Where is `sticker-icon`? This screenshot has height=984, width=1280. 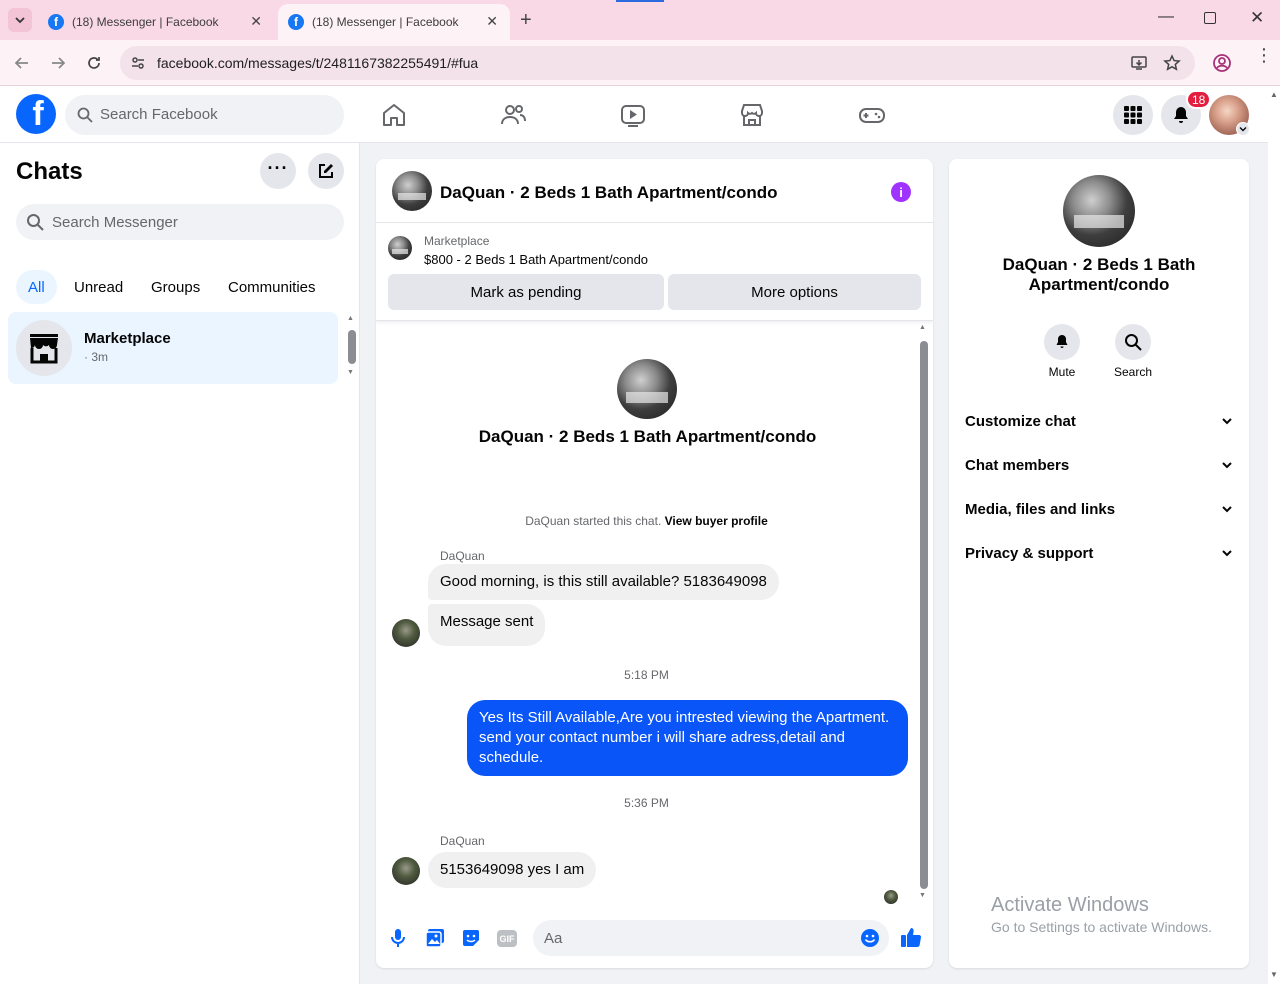
sticker-icon is located at coordinates (471, 938).